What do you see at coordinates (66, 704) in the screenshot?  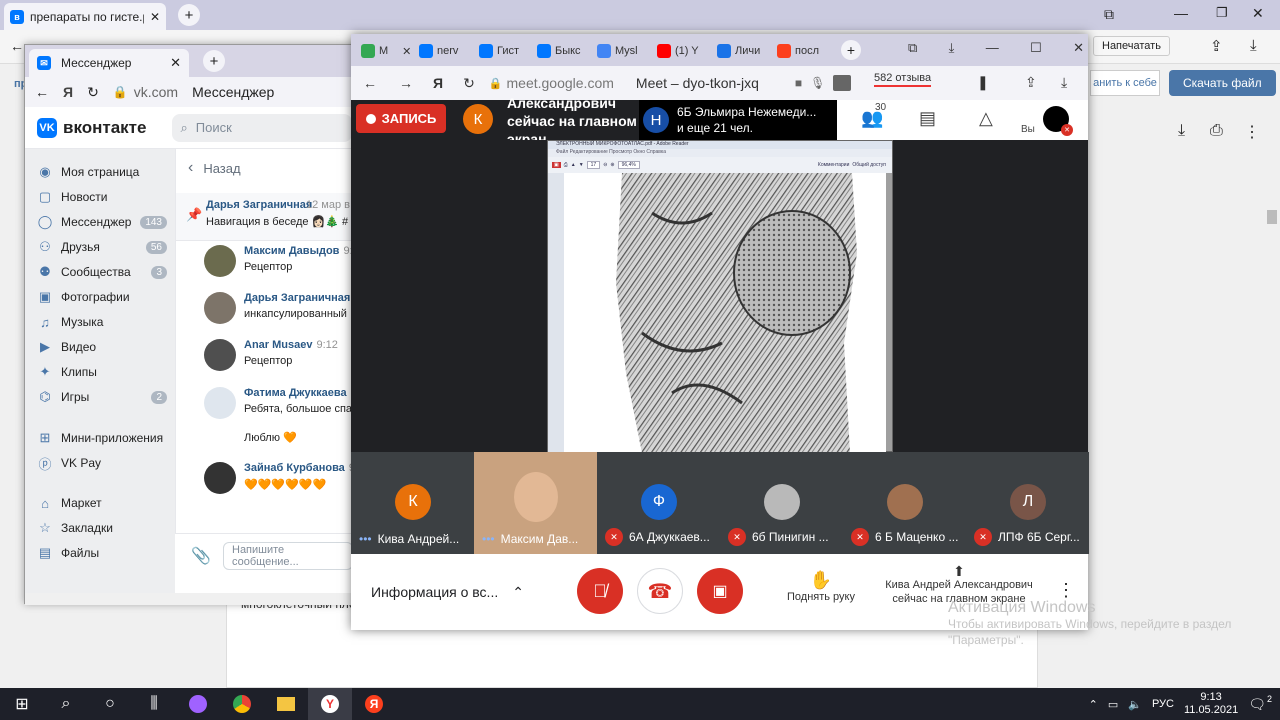 I see `search-icon: ⌕` at bounding box center [66, 704].